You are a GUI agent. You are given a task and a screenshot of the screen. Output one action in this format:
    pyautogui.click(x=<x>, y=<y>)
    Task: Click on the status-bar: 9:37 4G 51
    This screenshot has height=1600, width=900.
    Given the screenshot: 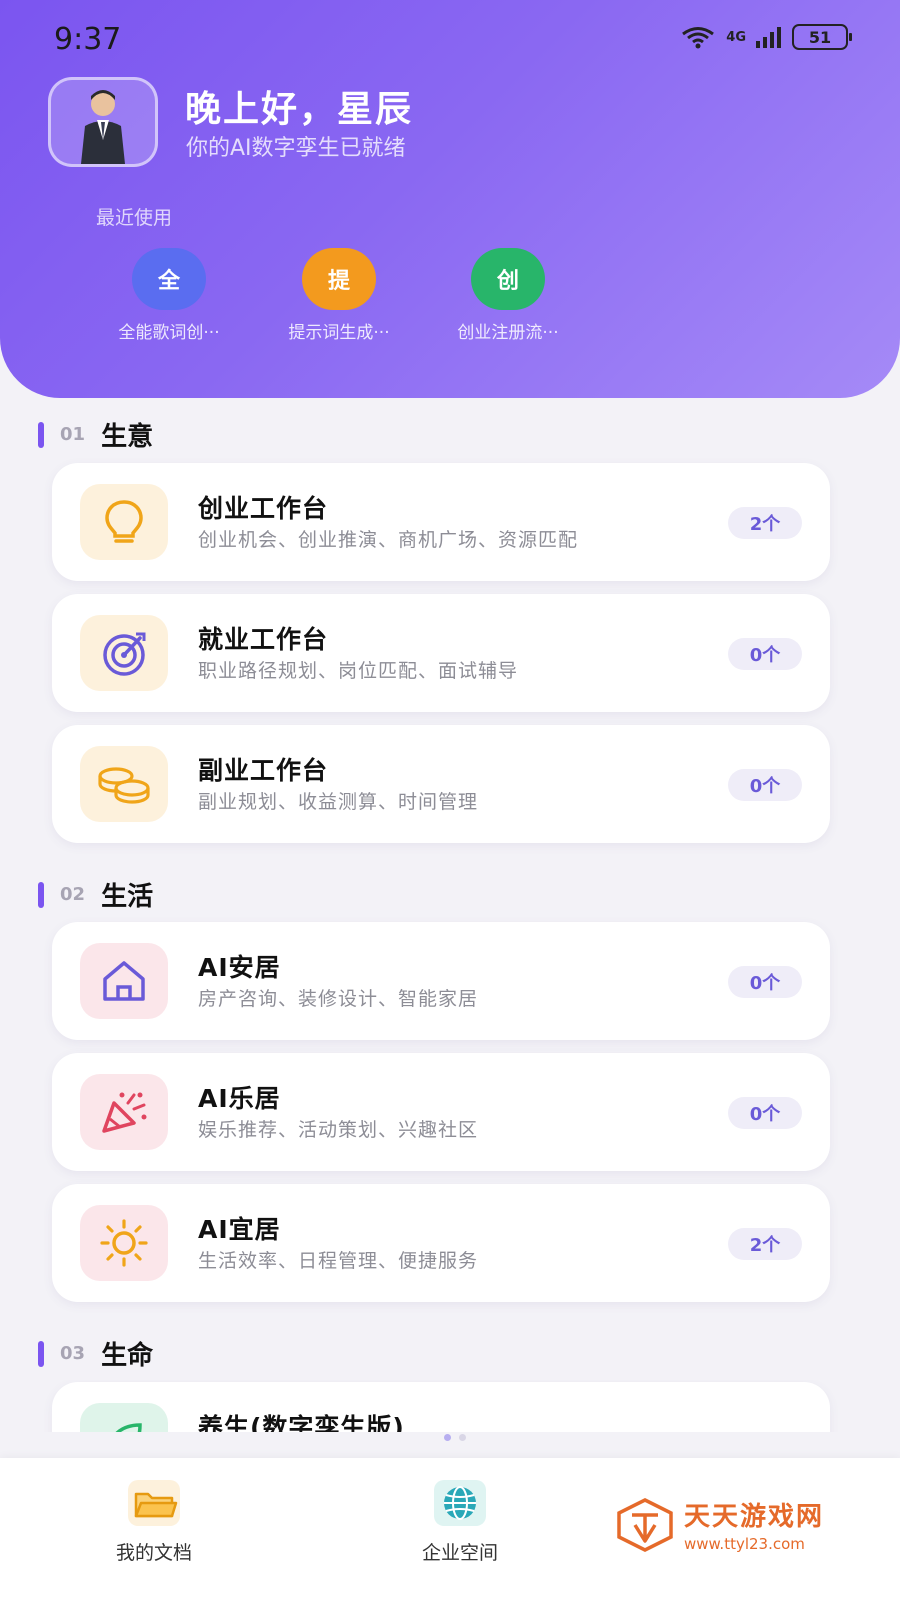 What is the action you would take?
    pyautogui.click(x=450, y=40)
    